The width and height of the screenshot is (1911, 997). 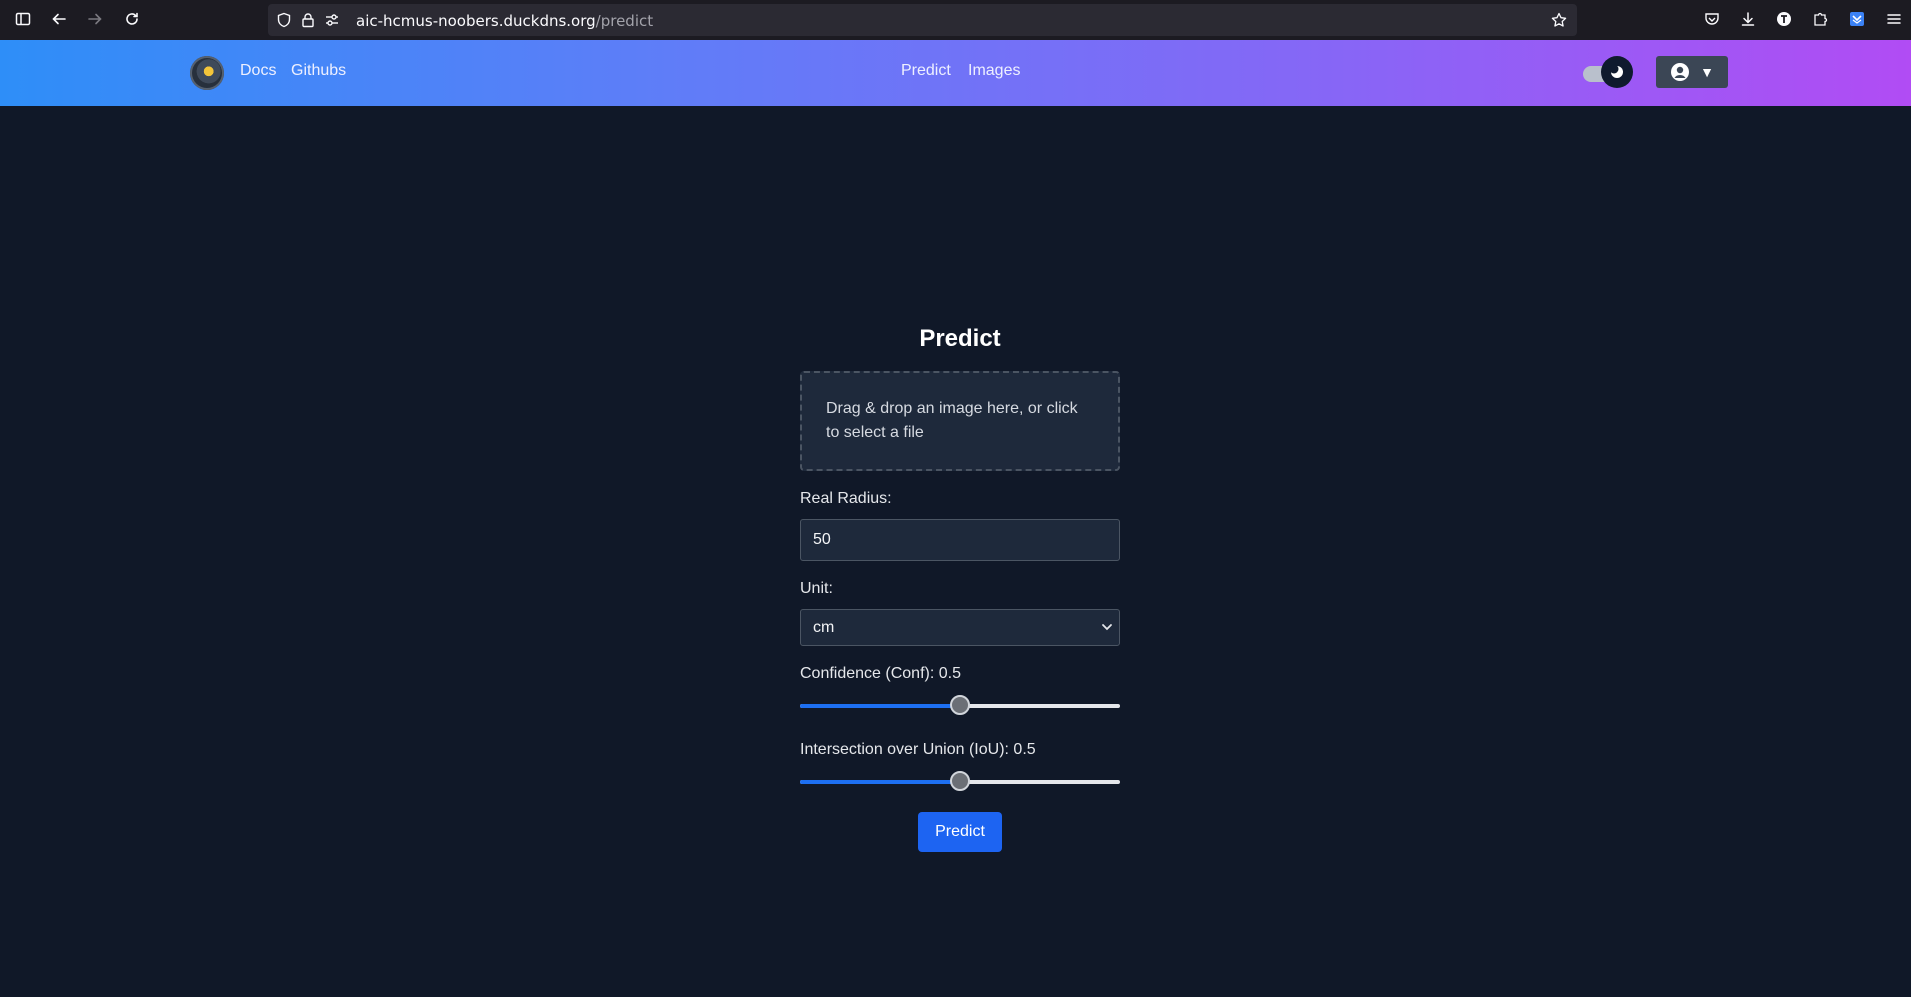 I want to click on nav-link-githubs: Githubs, so click(x=318, y=71).